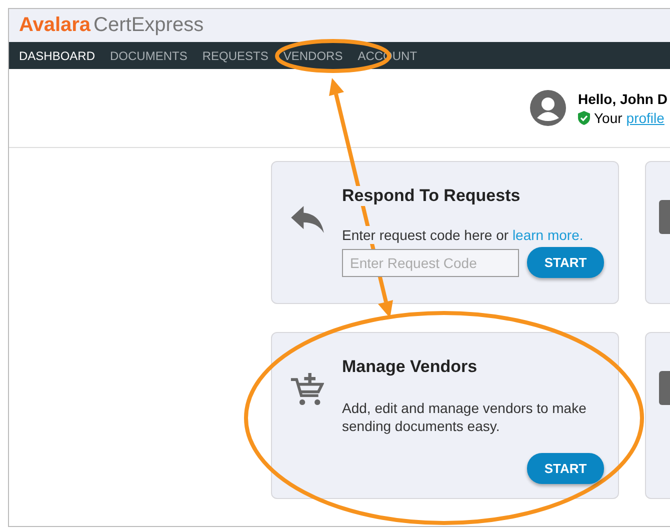  I want to click on nav-tab: DASHBOARD, so click(57, 55).